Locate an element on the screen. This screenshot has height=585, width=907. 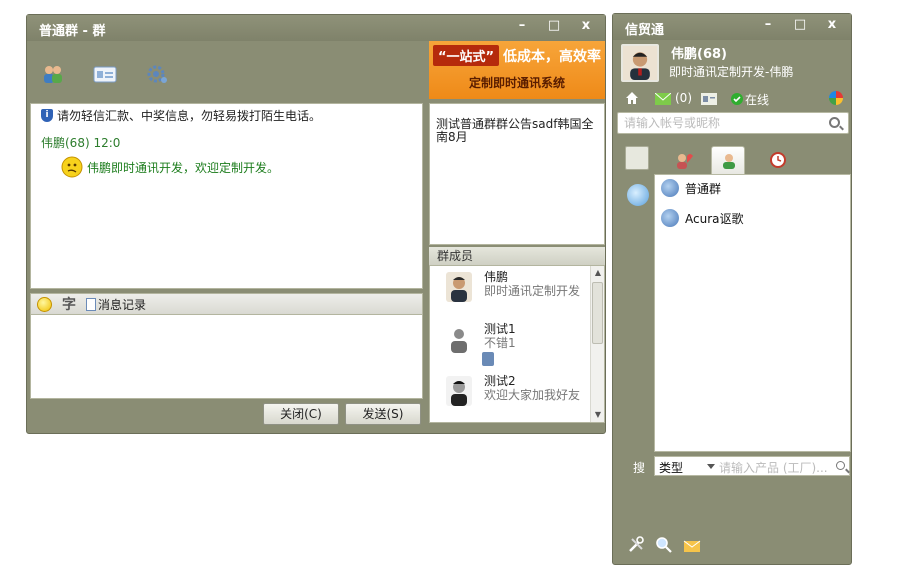
ad-tag: “一站式” is located at coordinates (466, 55).